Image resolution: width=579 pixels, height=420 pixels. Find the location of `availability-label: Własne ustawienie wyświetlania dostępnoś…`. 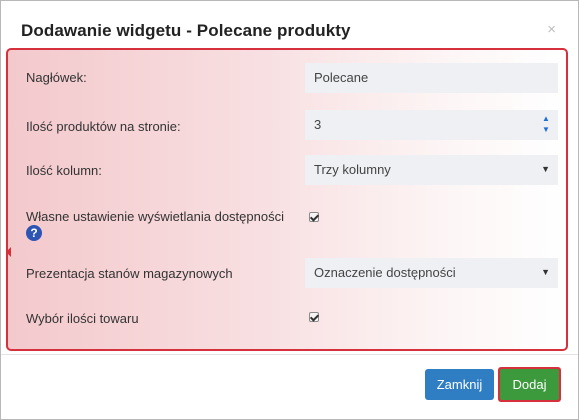

availability-label: Własne ustawienie wyświetlania dostępnoś… is located at coordinates (155, 216).